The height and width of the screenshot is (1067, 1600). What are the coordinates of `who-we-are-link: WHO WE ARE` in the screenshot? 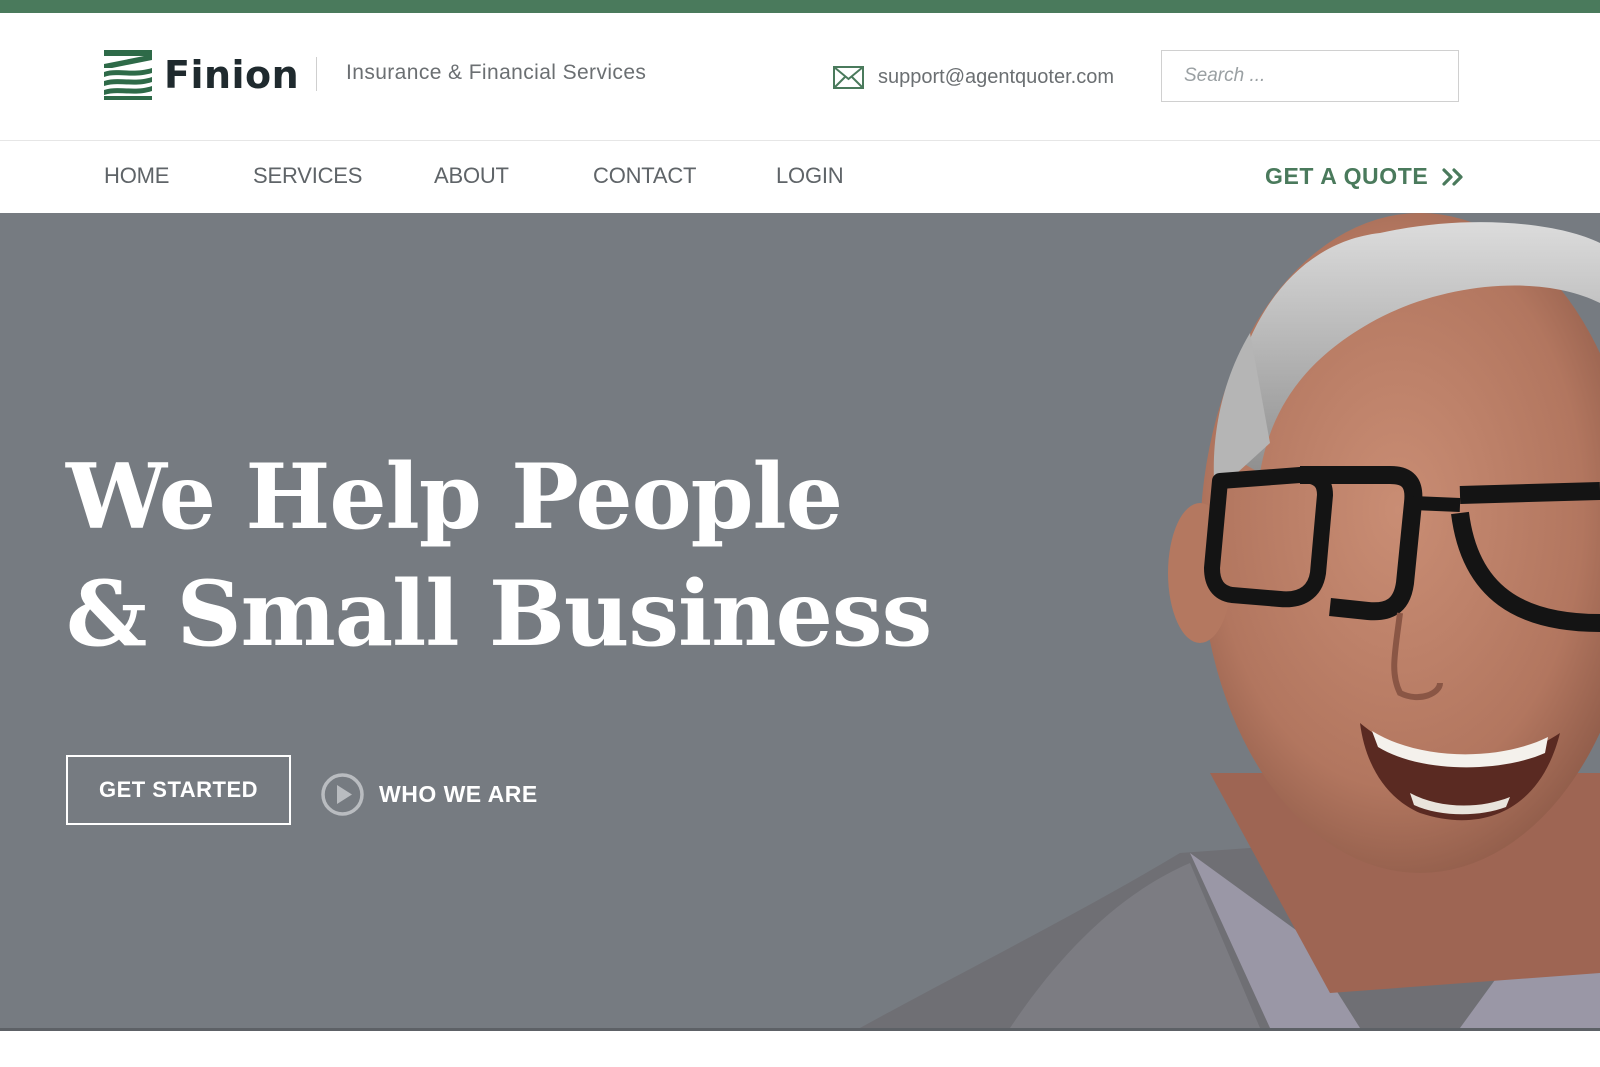 It's located at (429, 794).